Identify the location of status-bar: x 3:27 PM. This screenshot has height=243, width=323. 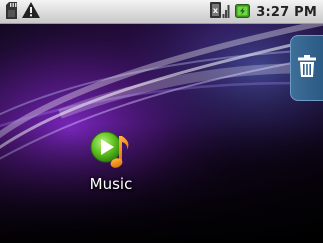
(161, 12).